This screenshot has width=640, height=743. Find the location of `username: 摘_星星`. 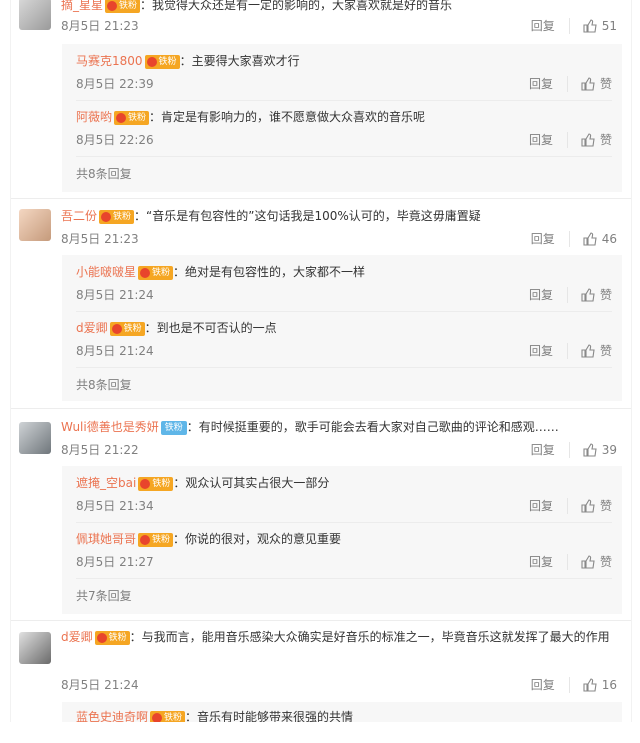

username: 摘_星星 is located at coordinates (82, 6).